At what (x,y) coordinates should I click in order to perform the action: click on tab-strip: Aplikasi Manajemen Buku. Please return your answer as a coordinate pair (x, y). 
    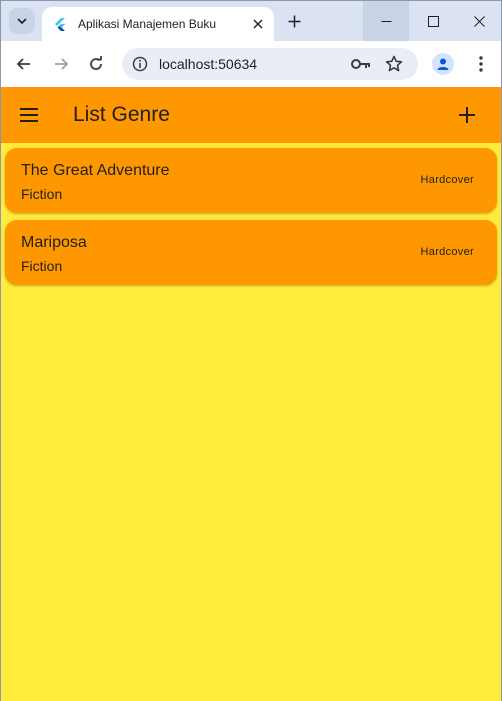
    Looking at the image, I should click on (251, 21).